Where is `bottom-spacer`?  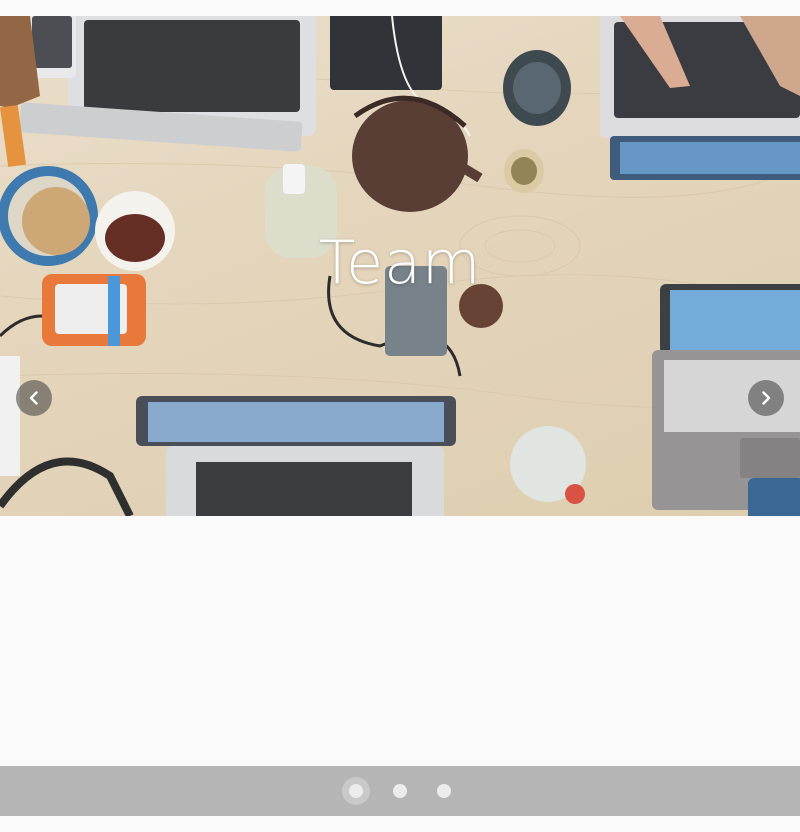 bottom-spacer is located at coordinates (400, 824).